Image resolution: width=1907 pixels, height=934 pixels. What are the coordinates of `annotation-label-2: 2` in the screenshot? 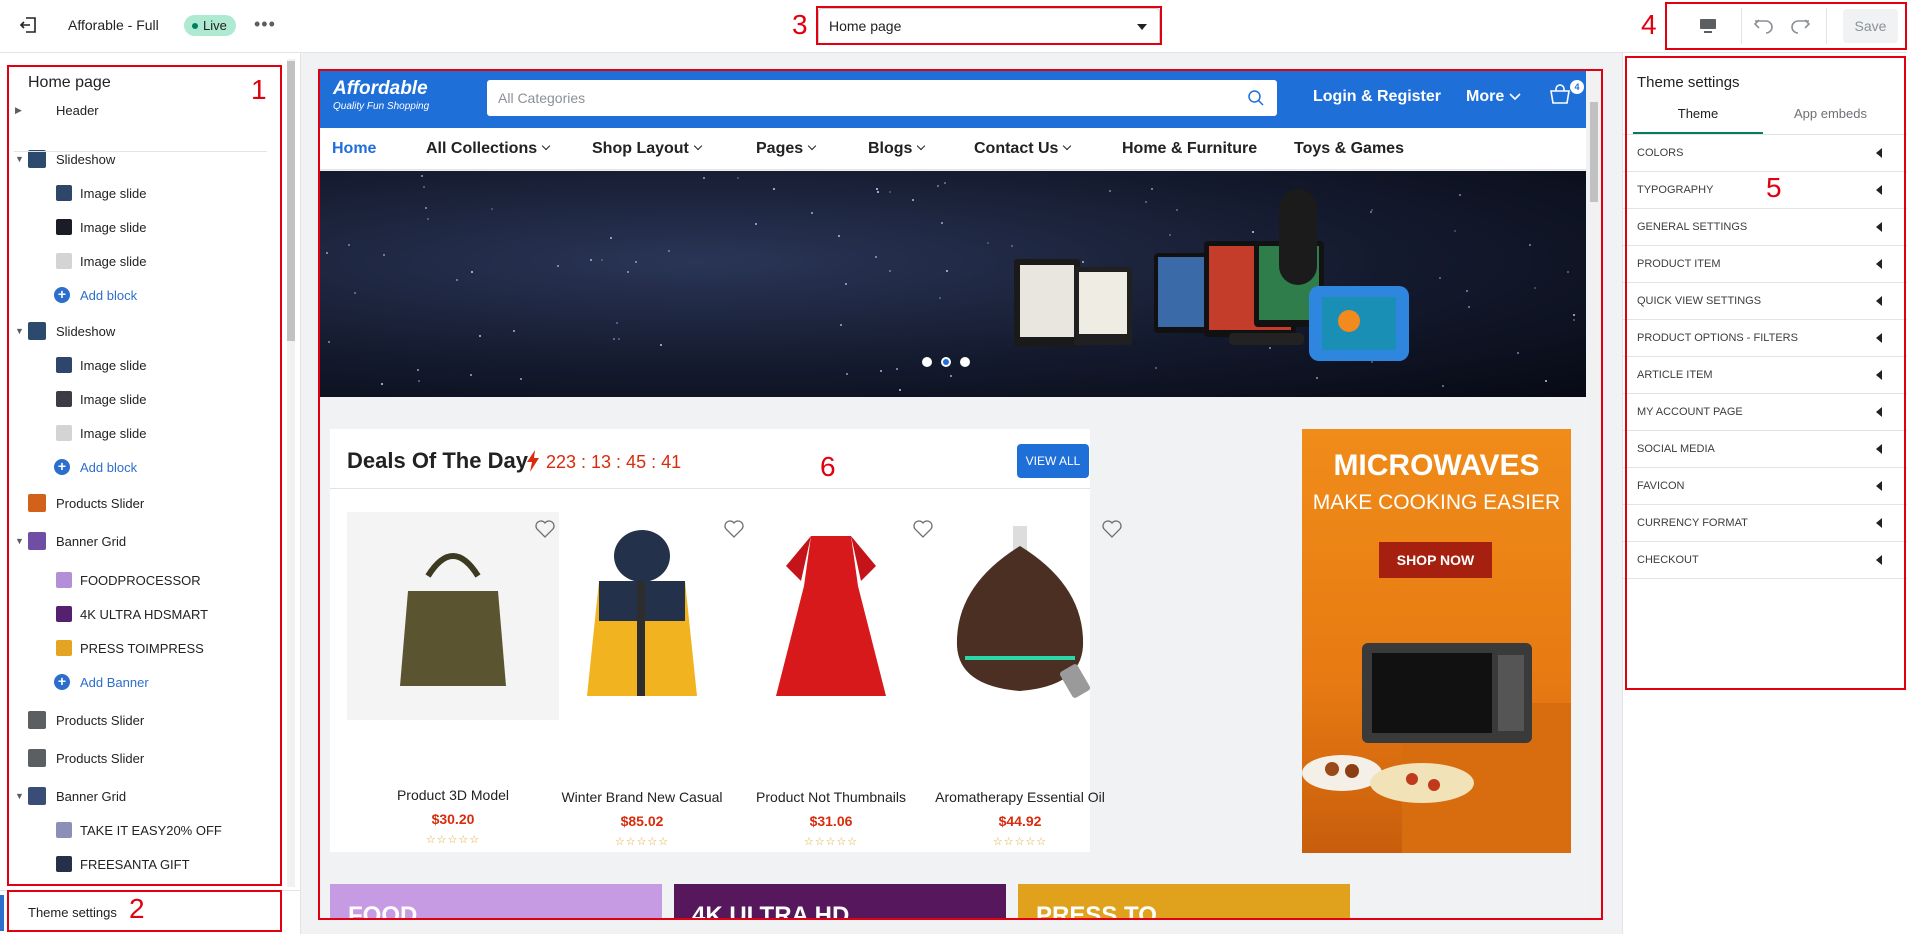 It's located at (137, 908).